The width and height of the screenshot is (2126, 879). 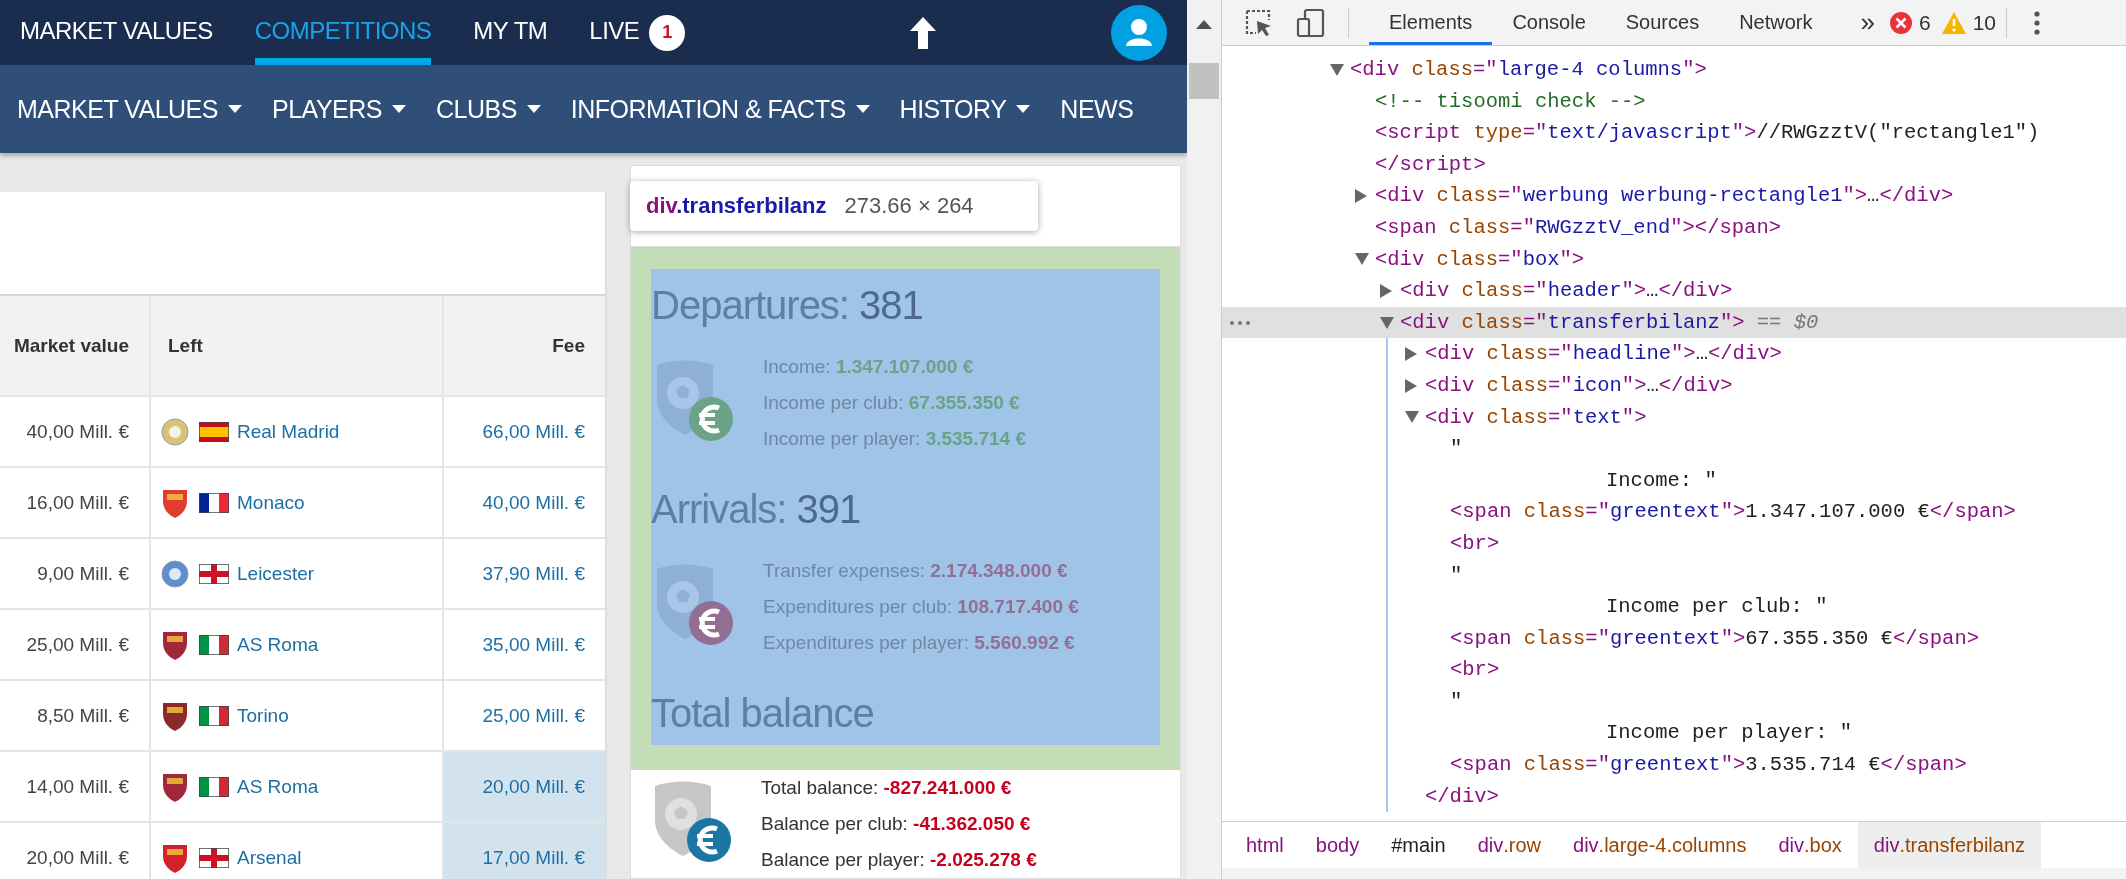 I want to click on dom-tree-row: <div class="werbung werbung-rectangle1">…</div>, so click(x=1674, y=196).